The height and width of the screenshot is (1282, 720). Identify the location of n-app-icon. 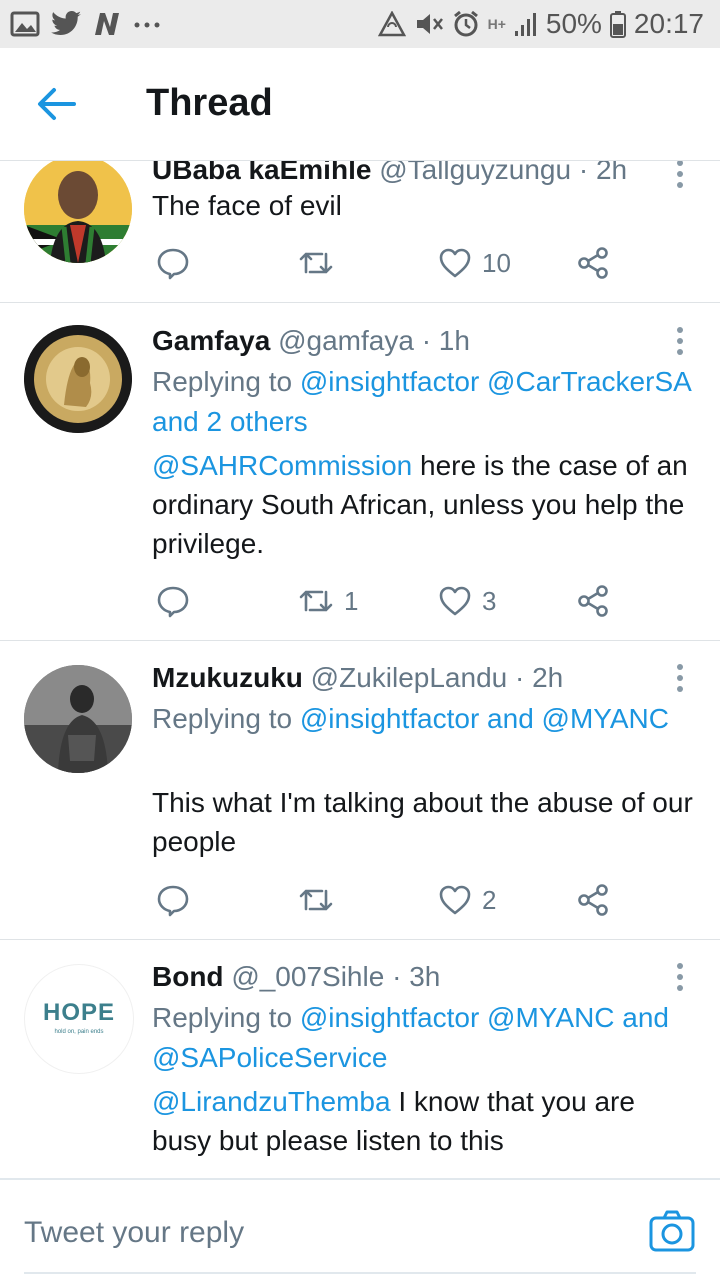
(107, 24).